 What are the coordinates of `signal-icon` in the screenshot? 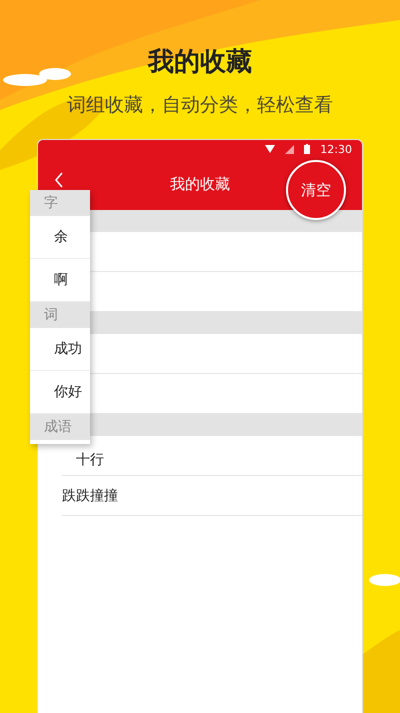 It's located at (289, 149).